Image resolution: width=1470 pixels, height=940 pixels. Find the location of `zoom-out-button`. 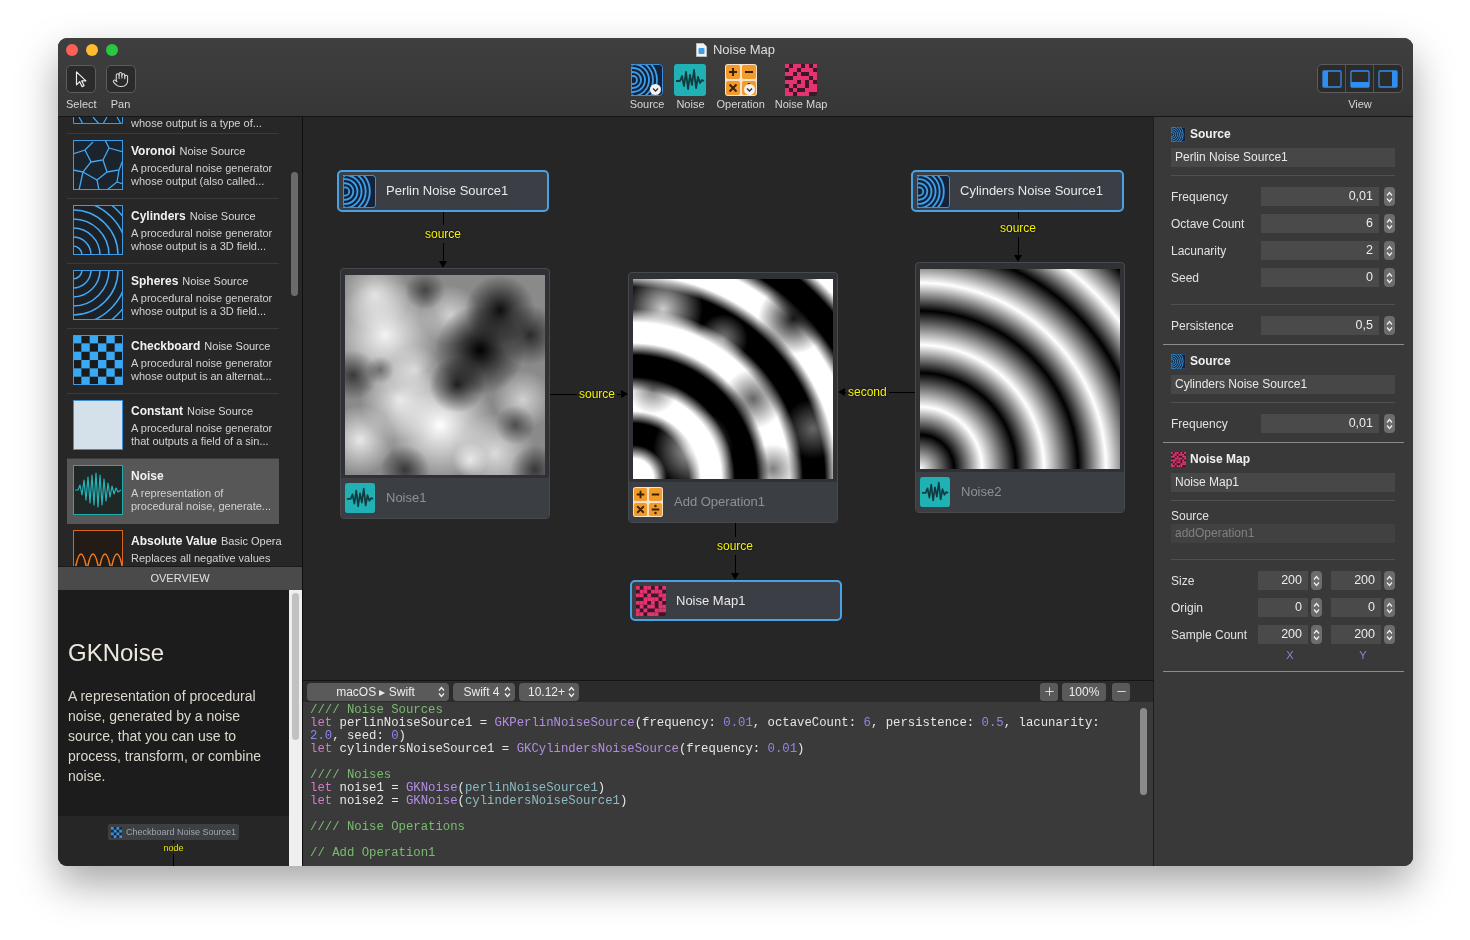

zoom-out-button is located at coordinates (1121, 691).